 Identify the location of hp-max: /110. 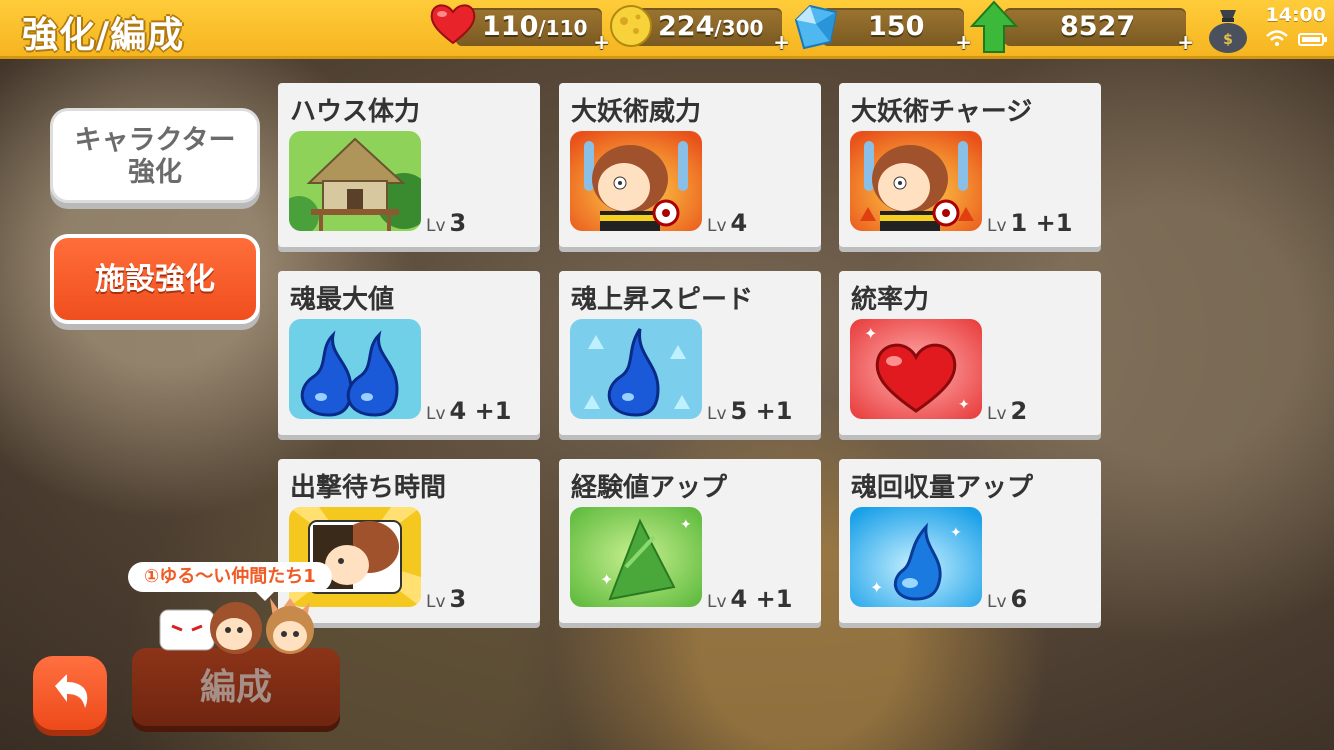
(563, 28).